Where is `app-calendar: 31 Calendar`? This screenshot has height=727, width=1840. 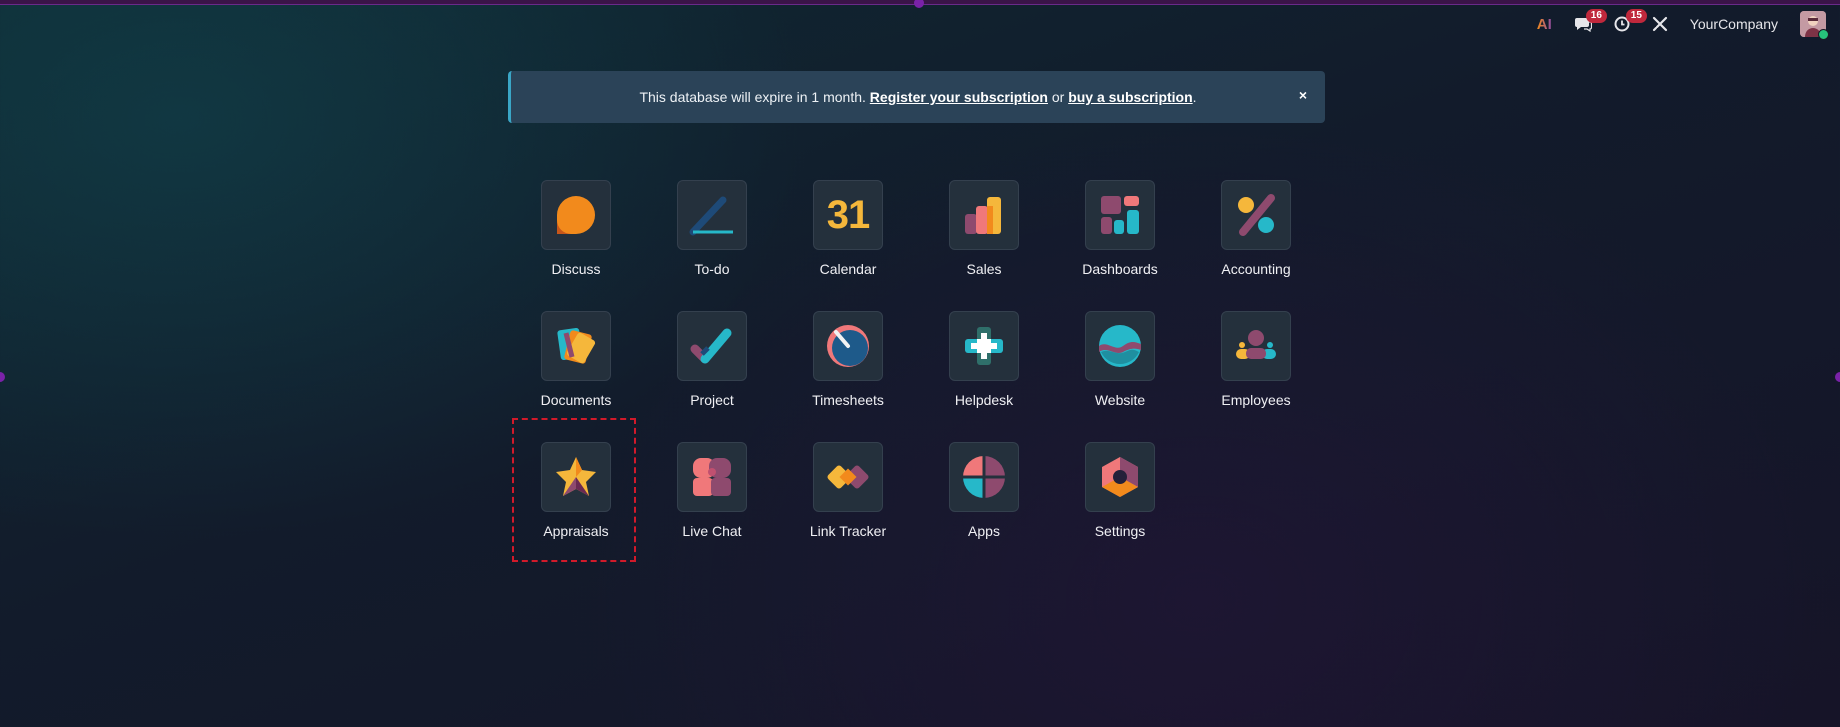
app-calendar: 31 Calendar is located at coordinates (848, 228).